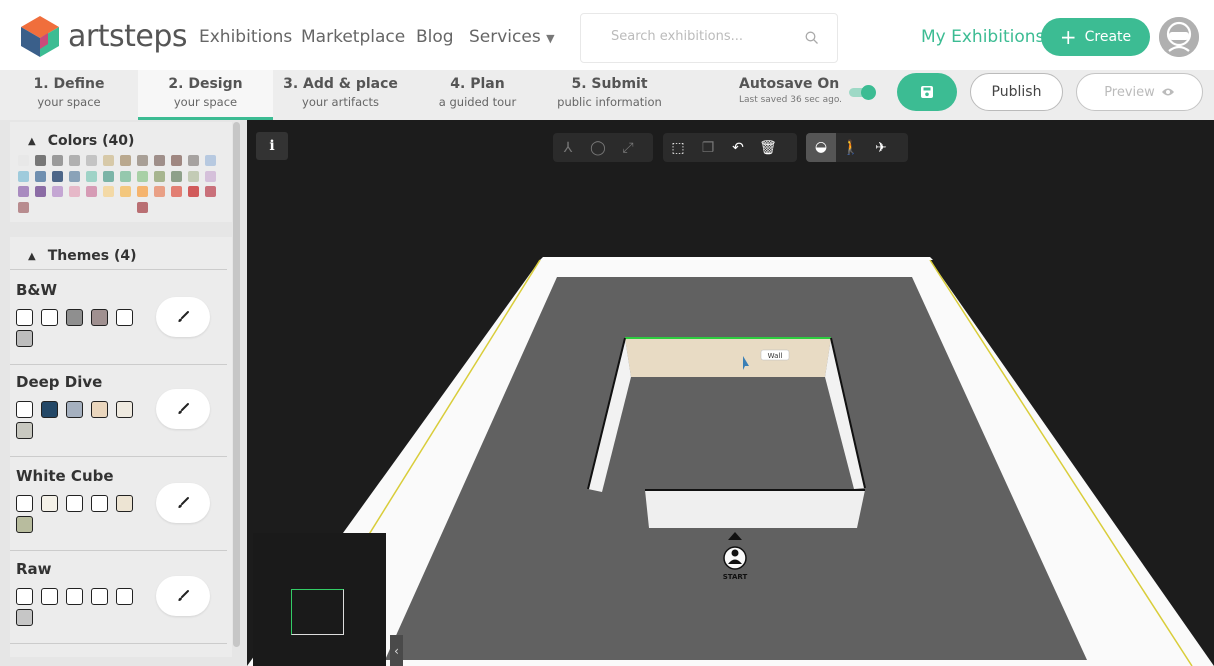 The height and width of the screenshot is (666, 1214). I want to click on my-exhibitions-link: My Exhibitions, so click(982, 37).